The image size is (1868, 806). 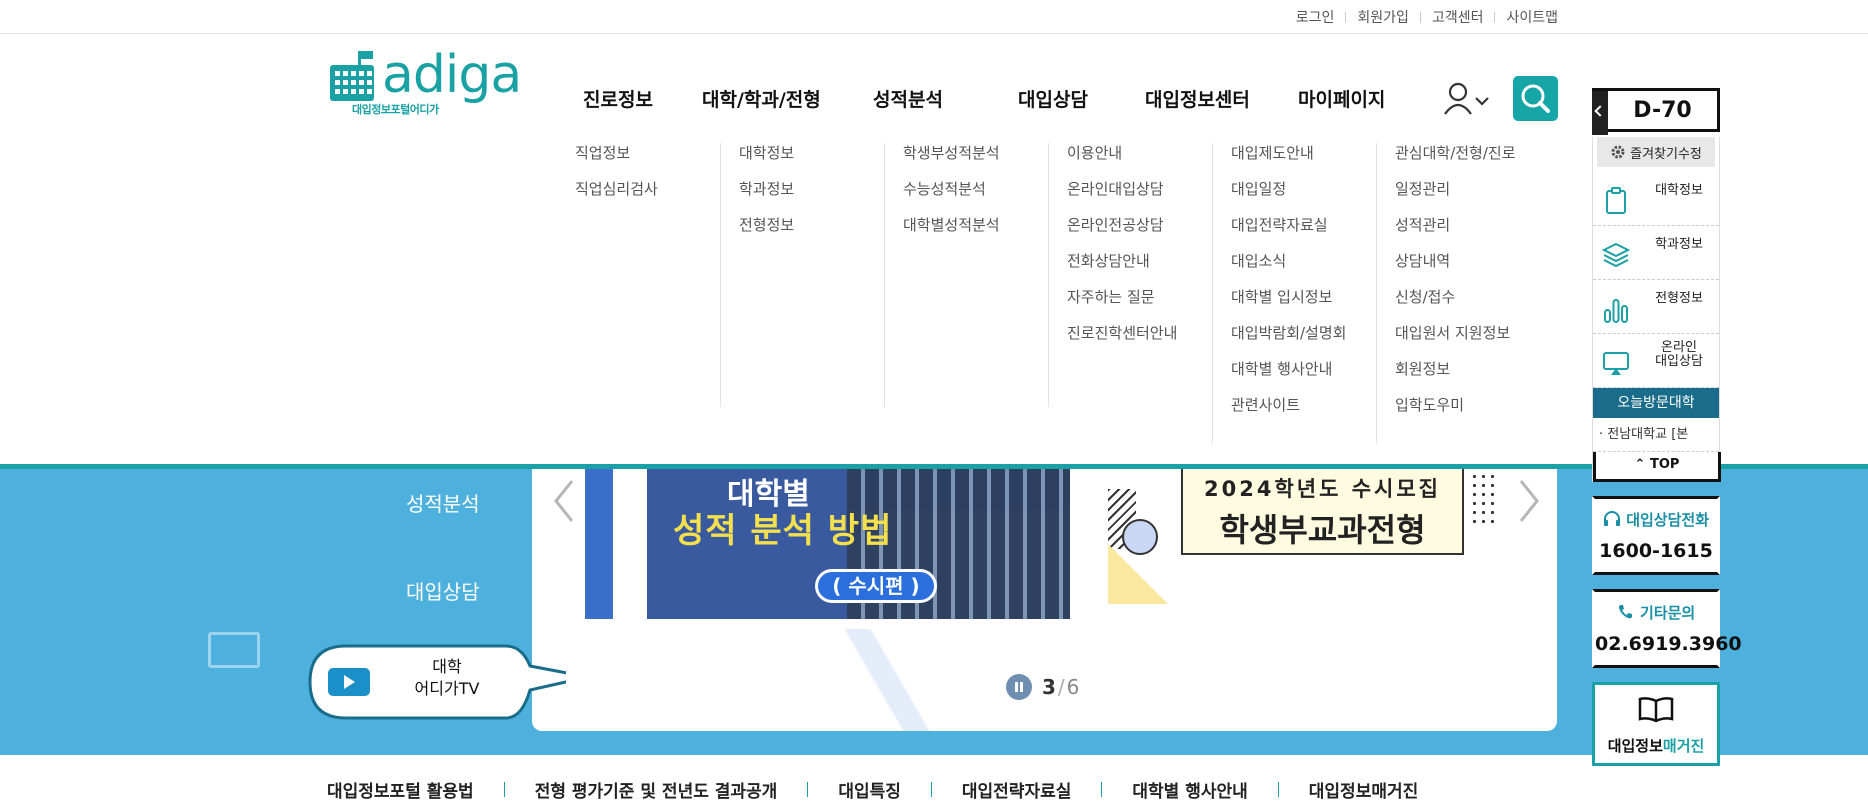 I want to click on dots-decoration, so click(x=1484, y=496).